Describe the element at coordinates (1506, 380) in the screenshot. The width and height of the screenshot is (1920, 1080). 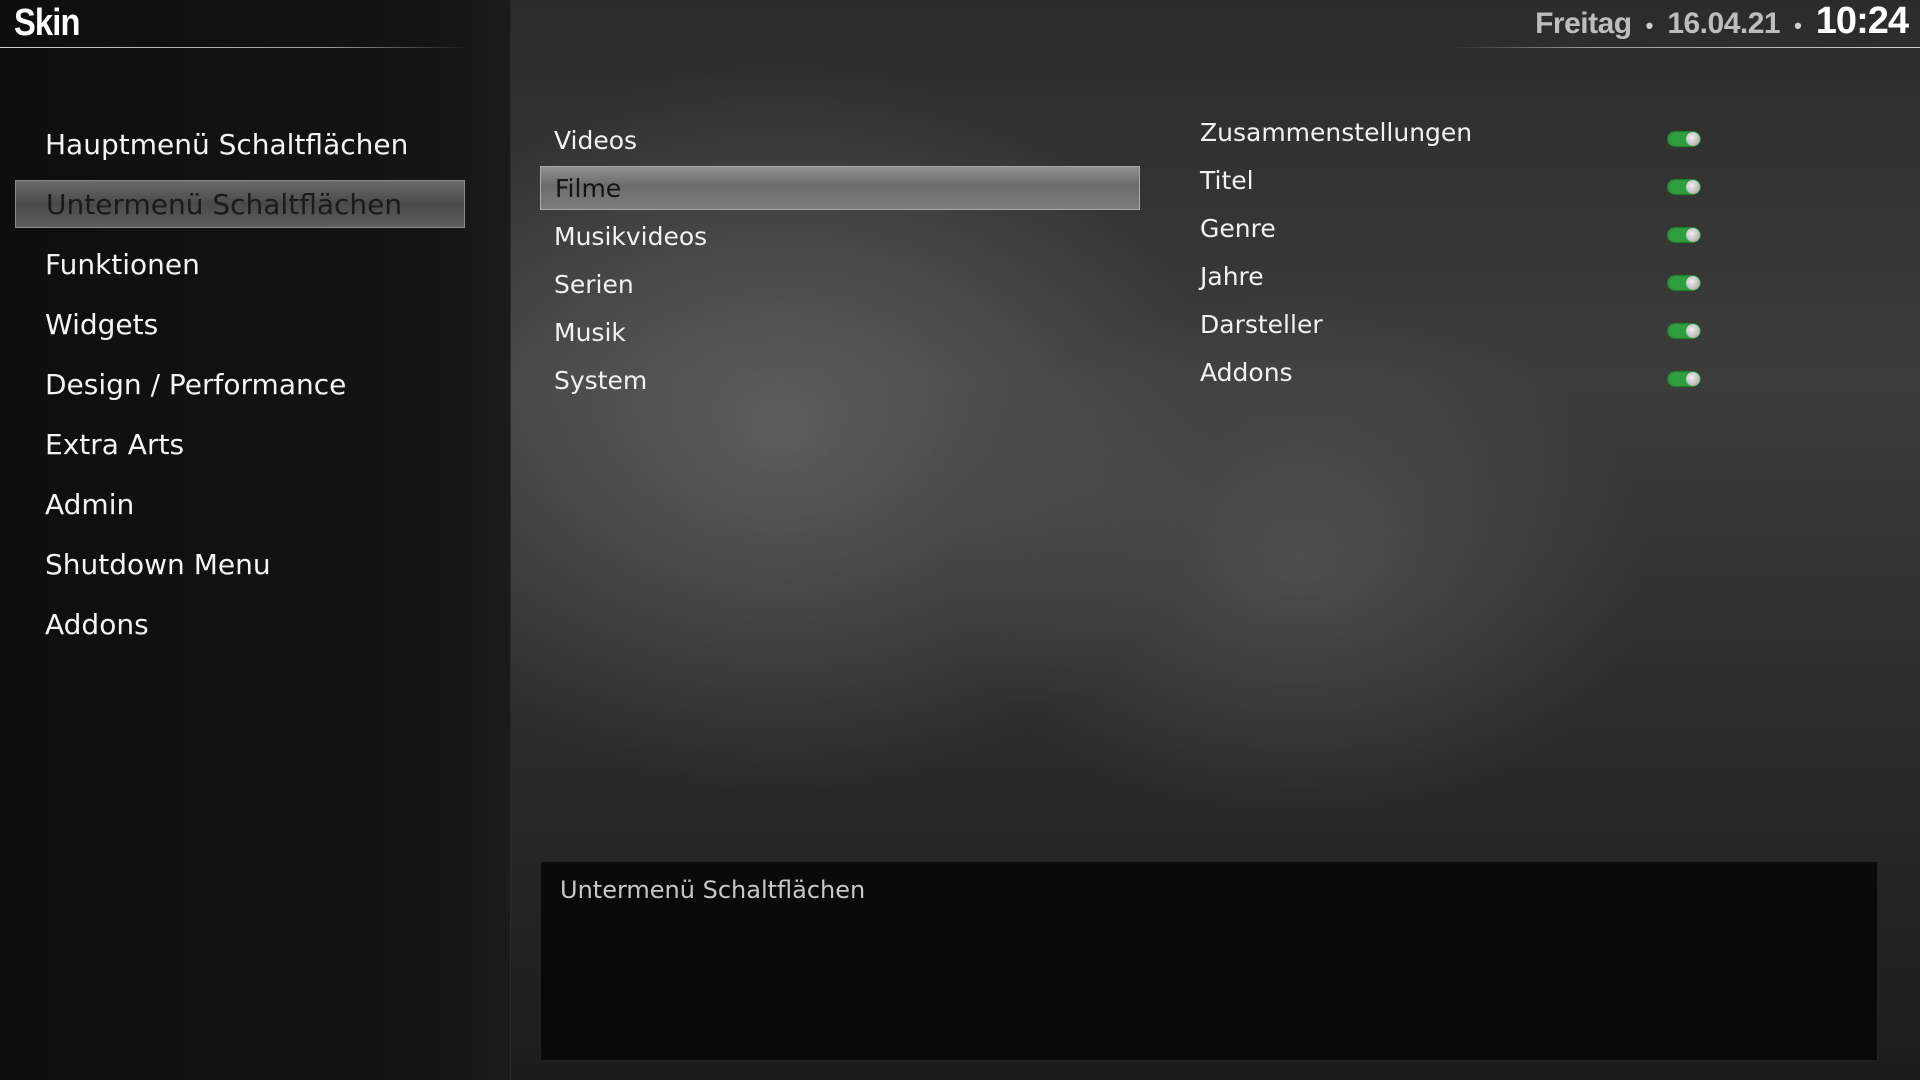
I see `option-row-addons: Addons` at that location.